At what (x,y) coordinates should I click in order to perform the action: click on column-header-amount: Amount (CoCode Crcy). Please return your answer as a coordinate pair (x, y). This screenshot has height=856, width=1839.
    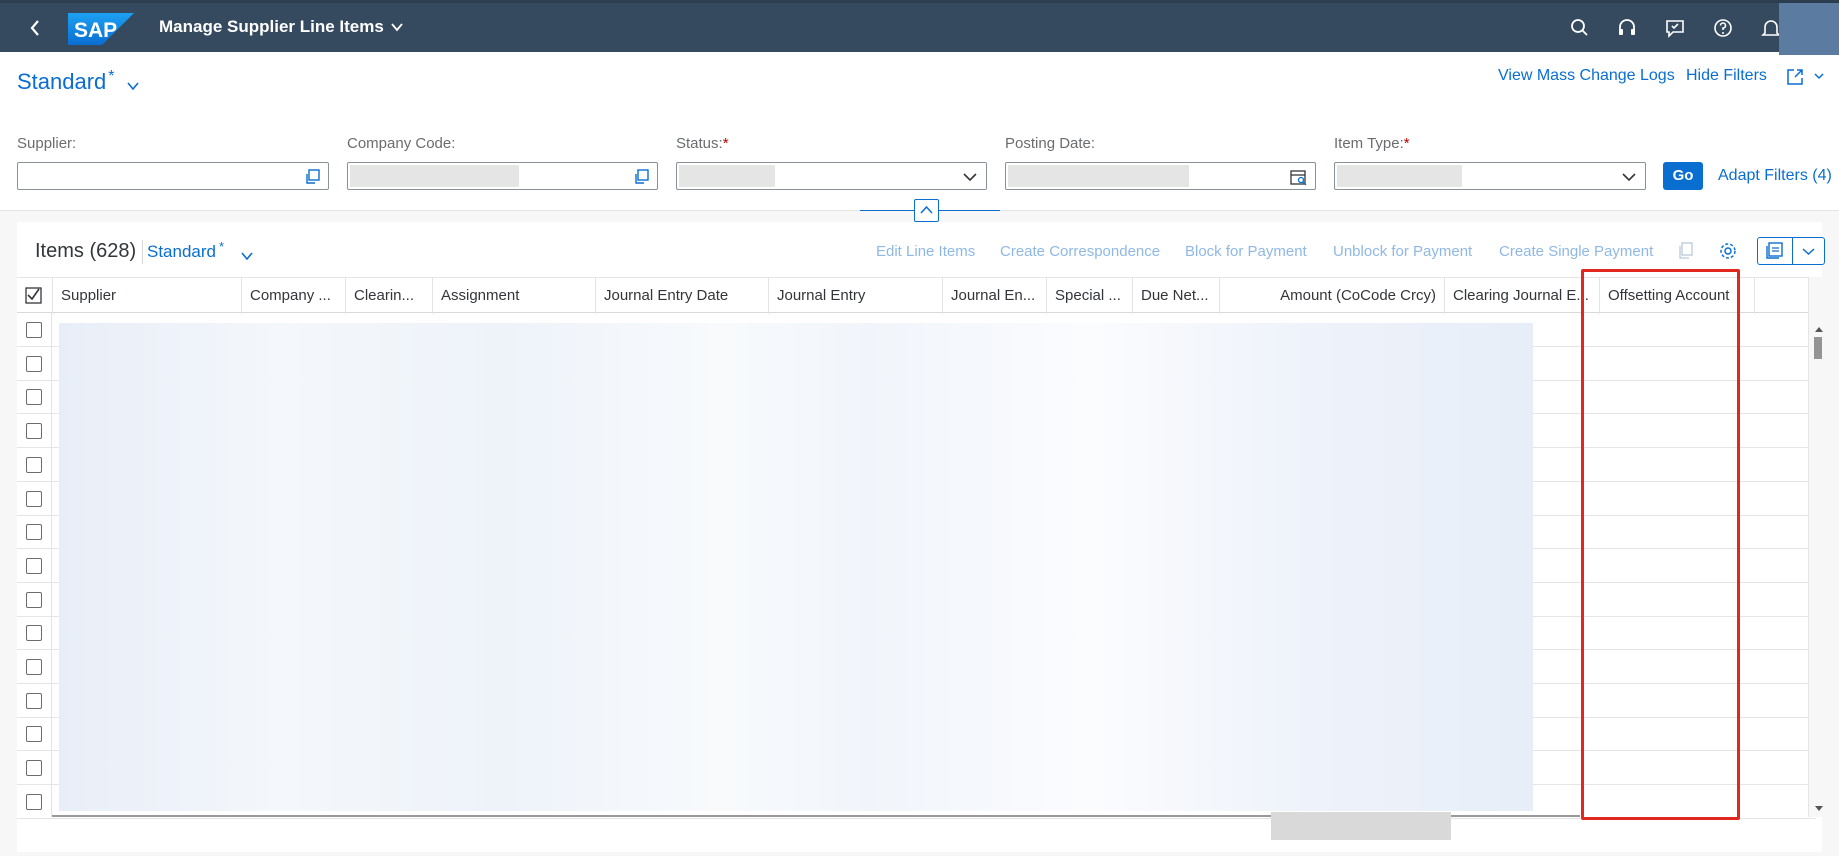
    Looking at the image, I should click on (1332, 296).